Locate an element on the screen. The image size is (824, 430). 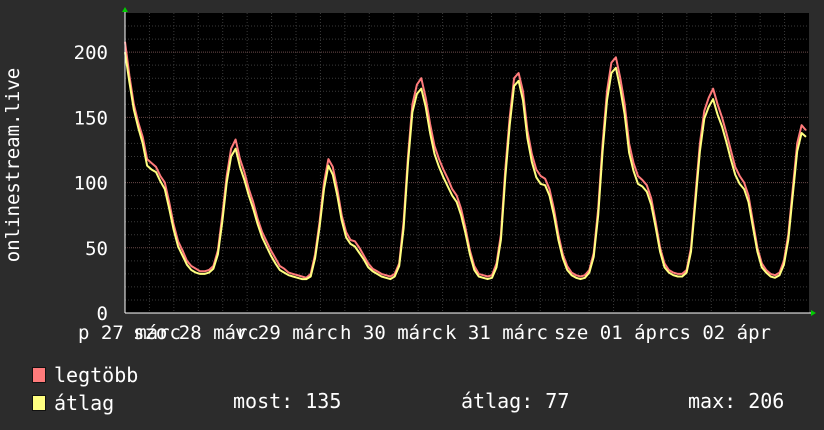
stat-max: max: 206 is located at coordinates (736, 401).